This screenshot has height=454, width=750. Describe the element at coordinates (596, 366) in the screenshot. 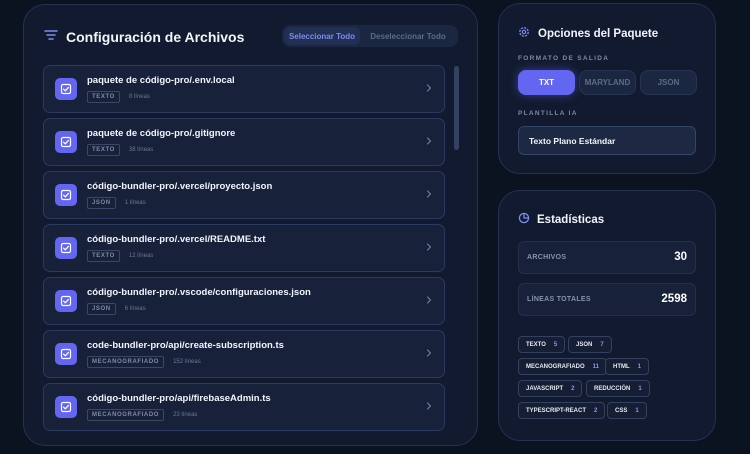

I see `extension-count: 11` at that location.